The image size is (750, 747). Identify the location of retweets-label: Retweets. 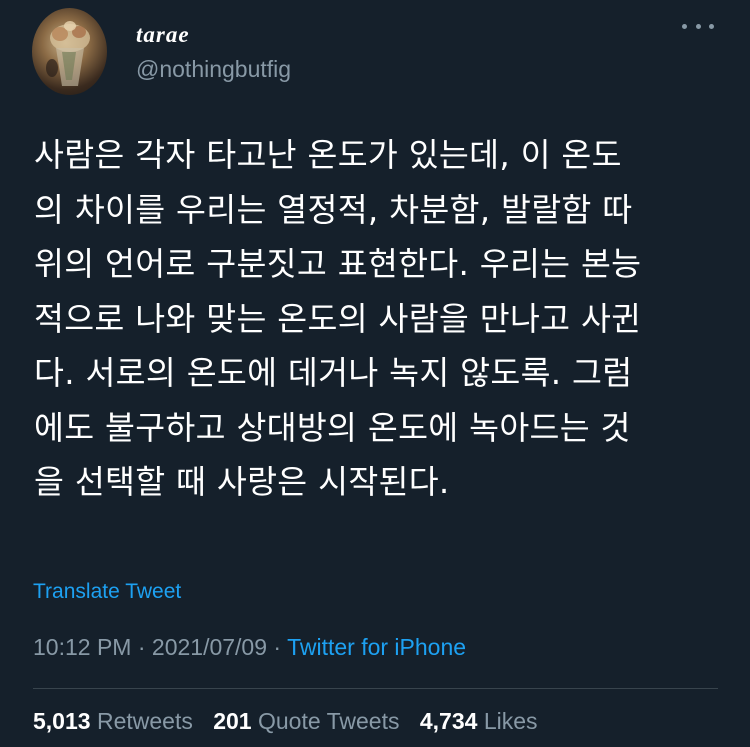
(144, 721).